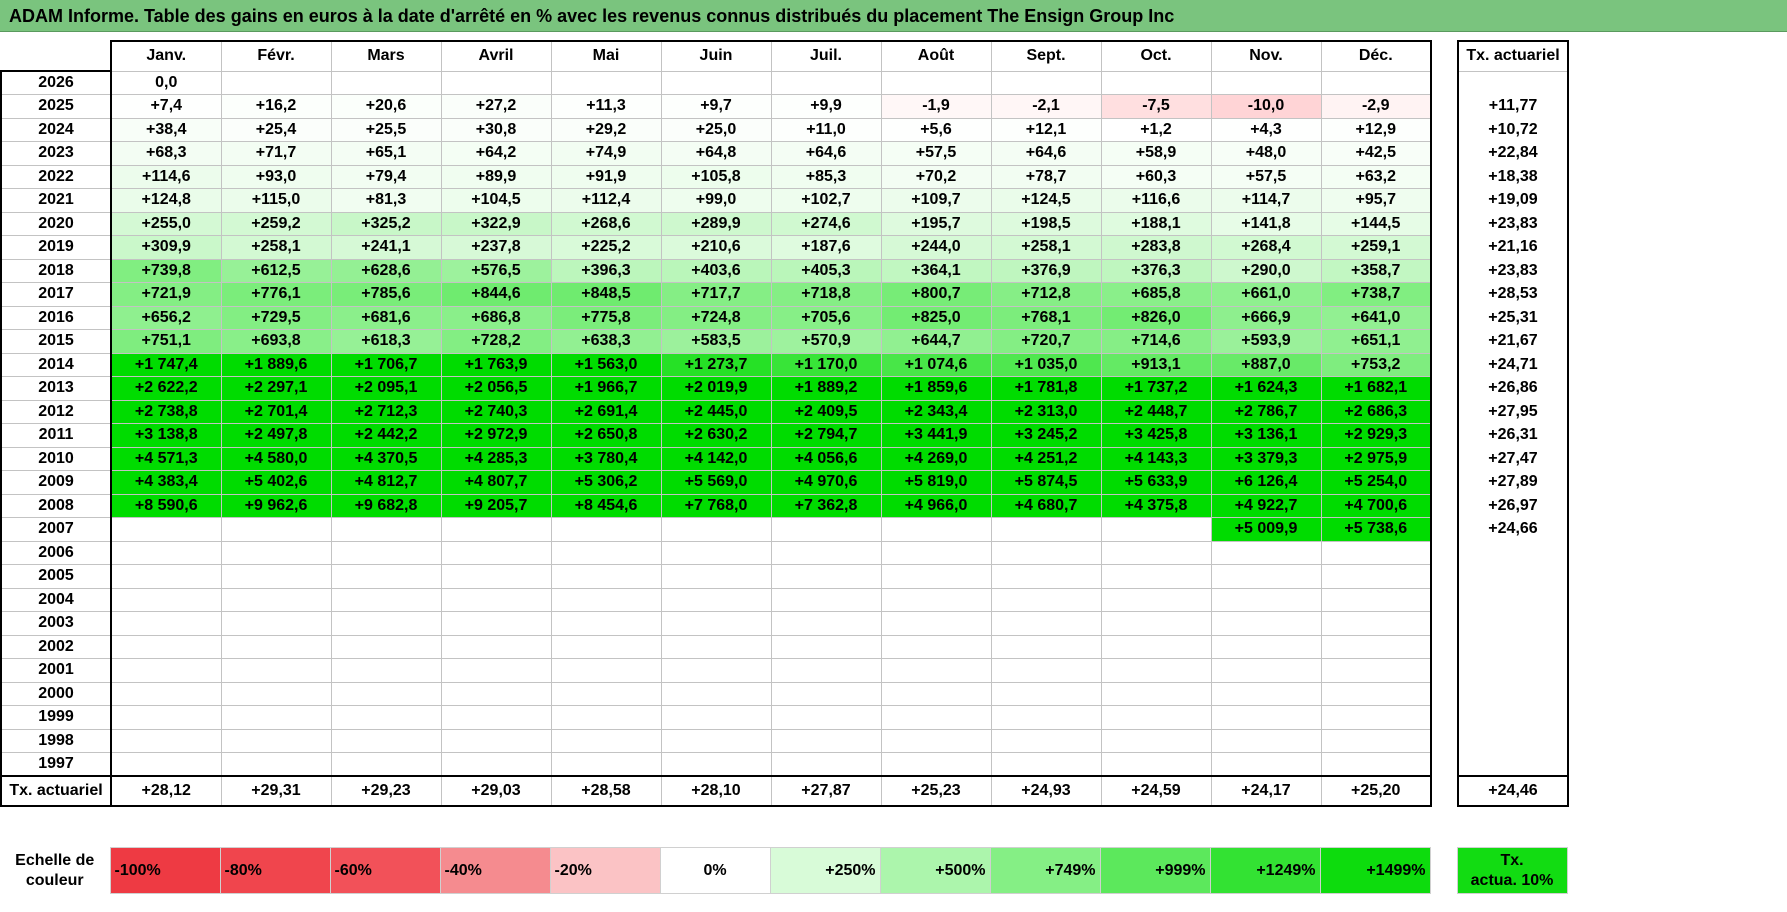 The height and width of the screenshot is (912, 1787). What do you see at coordinates (276, 200) in the screenshot?
I see `gain-cell: +115,0` at bounding box center [276, 200].